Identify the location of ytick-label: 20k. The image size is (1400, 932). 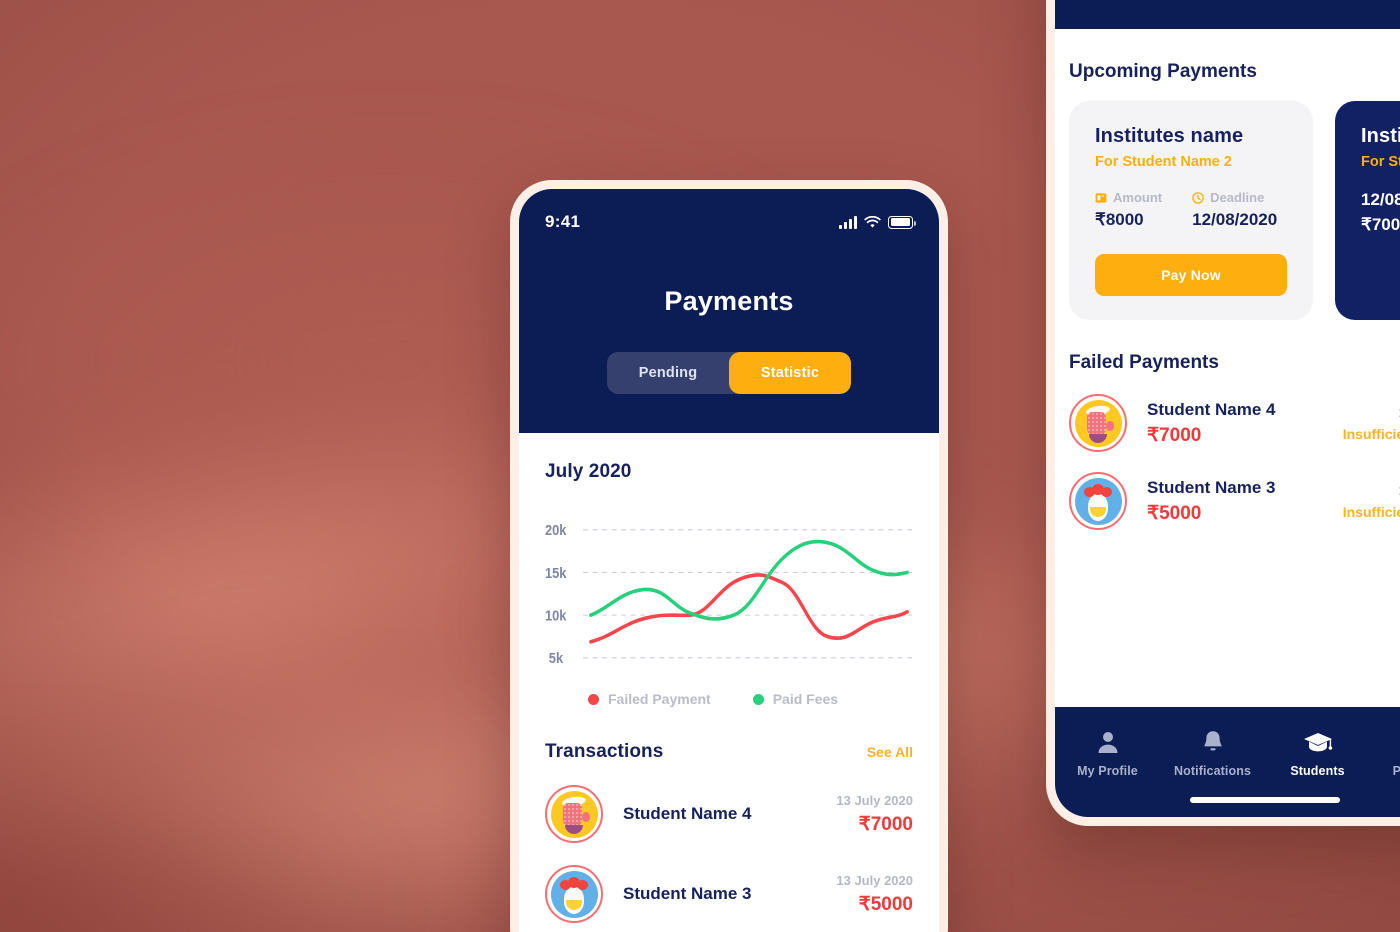
(556, 530).